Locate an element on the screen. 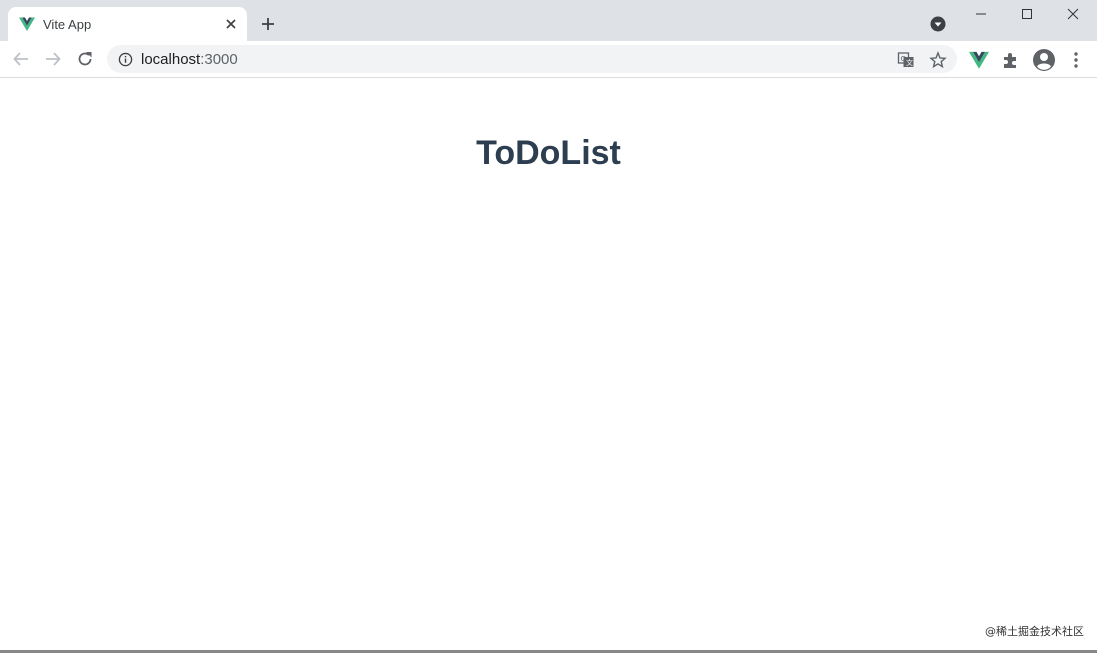 This screenshot has height=653, width=1097. profile-avatar-icon is located at coordinates (1044, 60).